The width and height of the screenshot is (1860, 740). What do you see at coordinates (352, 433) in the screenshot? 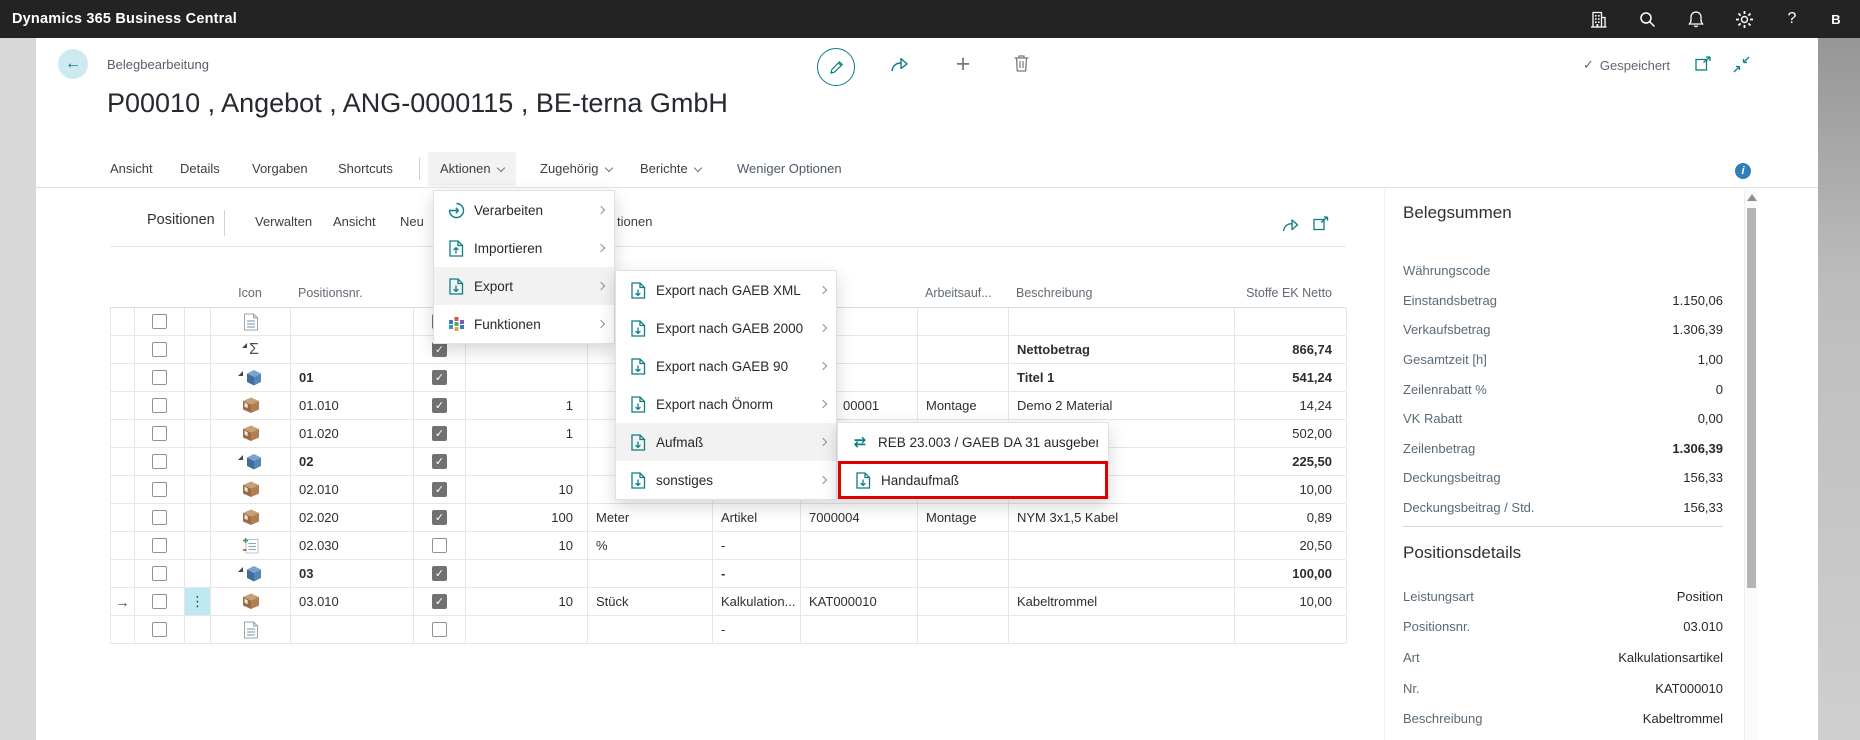
I see `cell-pos: 01.020` at bounding box center [352, 433].